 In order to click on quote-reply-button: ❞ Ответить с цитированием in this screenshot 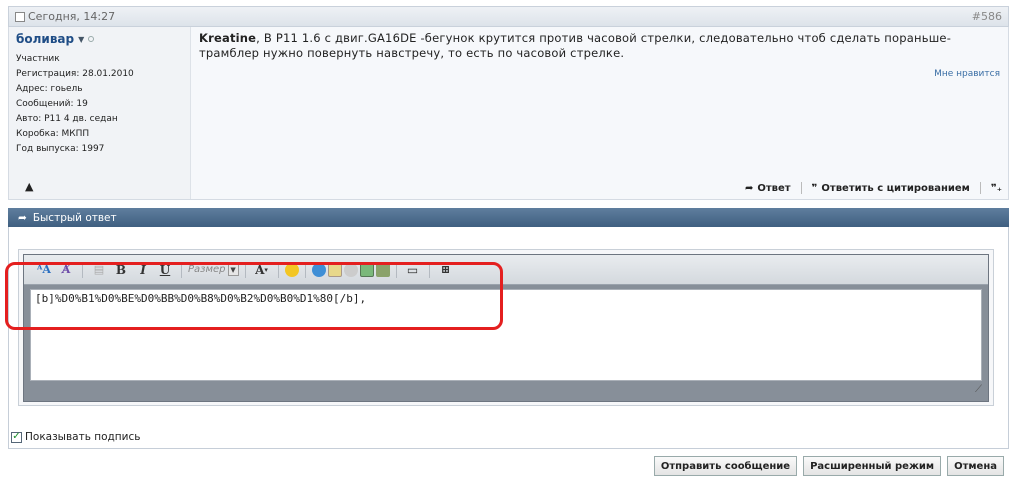, I will do `click(891, 188)`.